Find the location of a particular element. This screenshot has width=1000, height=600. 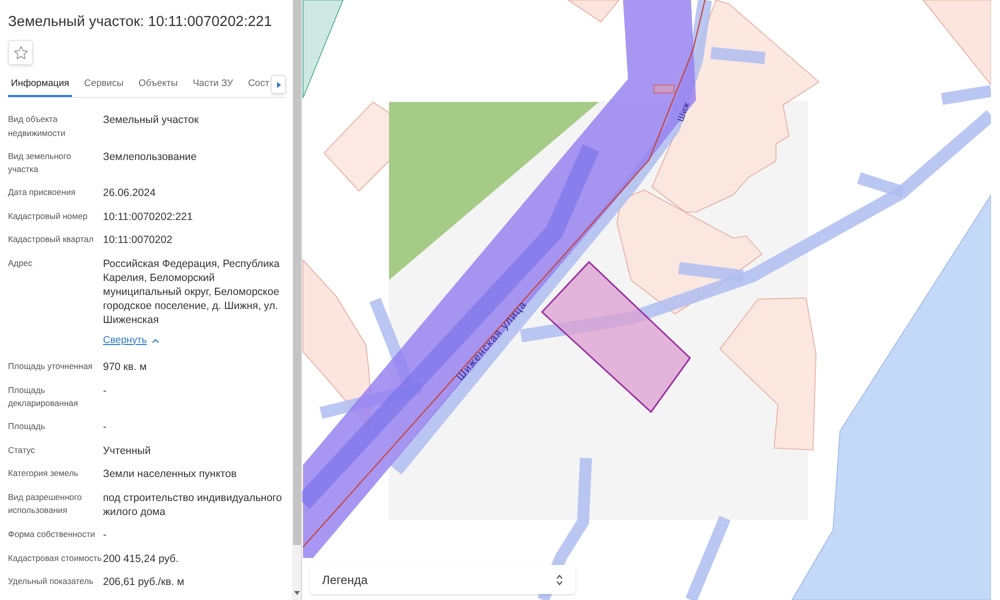

field-value: 200 415,24 руб. is located at coordinates (141, 559).